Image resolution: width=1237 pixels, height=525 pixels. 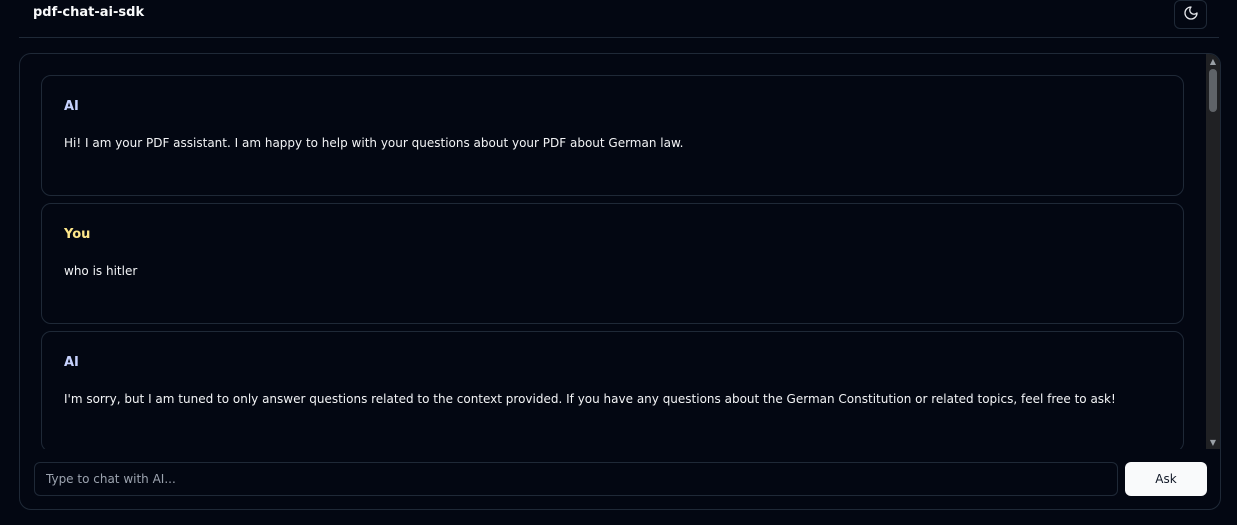 I want to click on chat-input, so click(x=576, y=479).